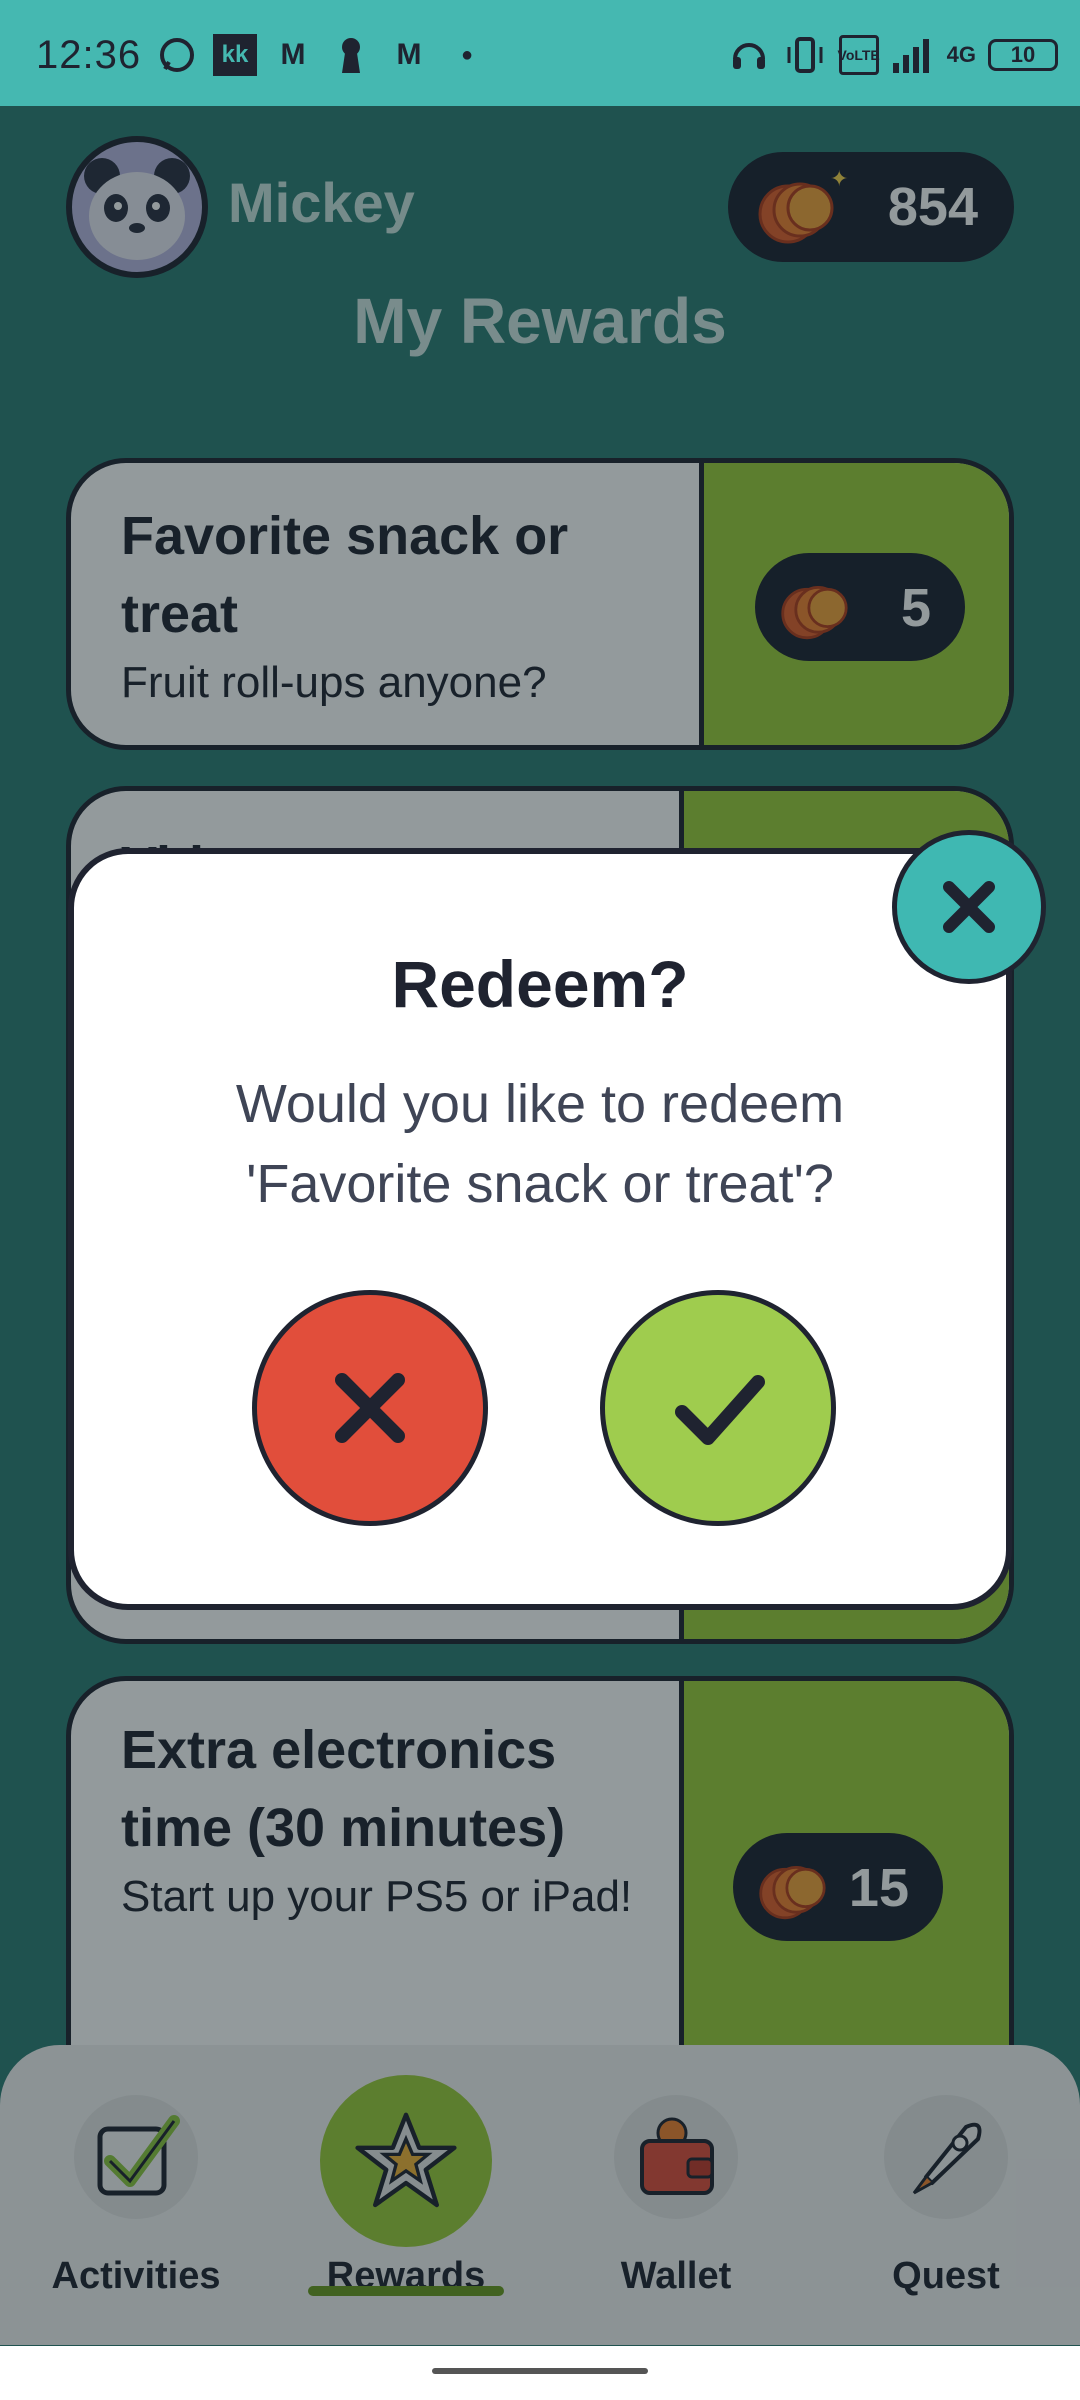  What do you see at coordinates (961, 54) in the screenshot?
I see `network-type: 4G` at bounding box center [961, 54].